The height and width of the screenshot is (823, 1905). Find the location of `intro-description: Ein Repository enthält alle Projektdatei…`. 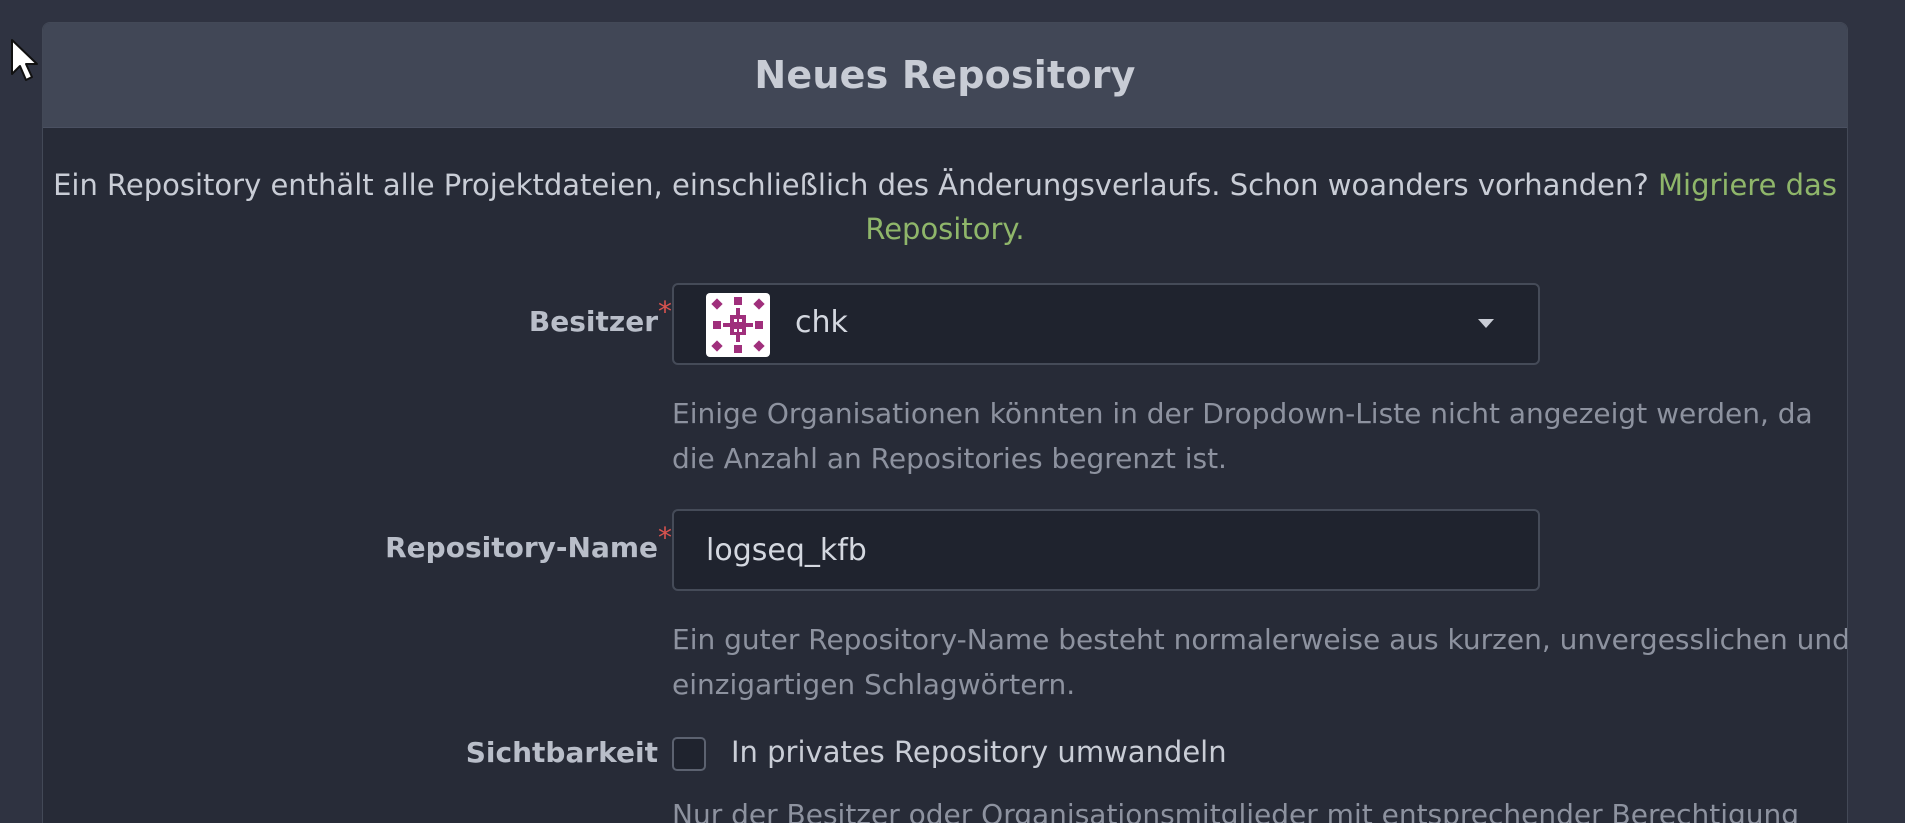

intro-description: Ein Repository enthält alle Projektdatei… is located at coordinates (851, 185).